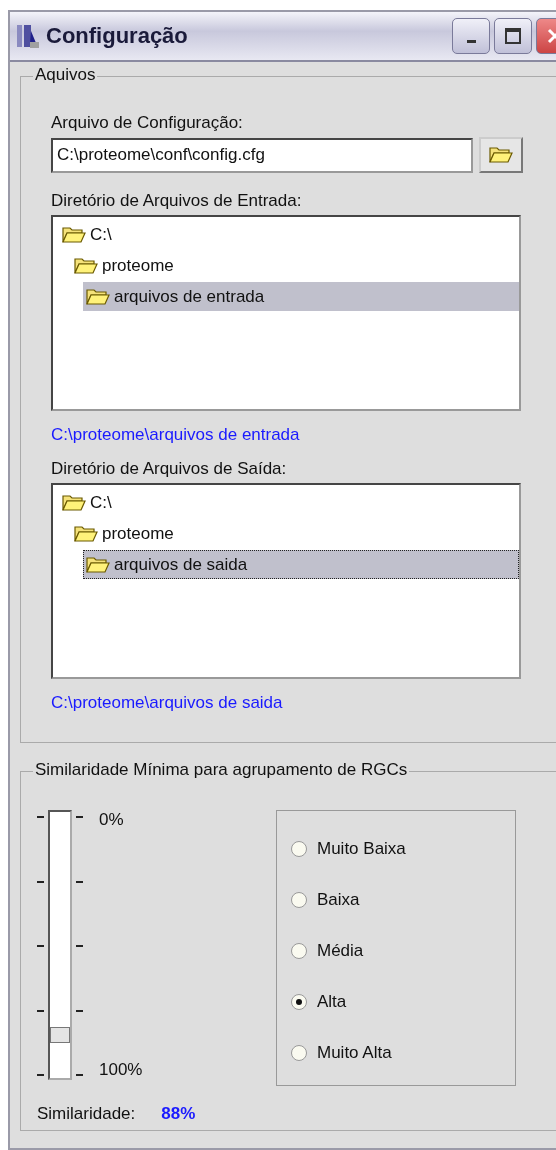 This screenshot has width=556, height=1150. Describe the element at coordinates (60, 945) in the screenshot. I see `slider-track` at that location.